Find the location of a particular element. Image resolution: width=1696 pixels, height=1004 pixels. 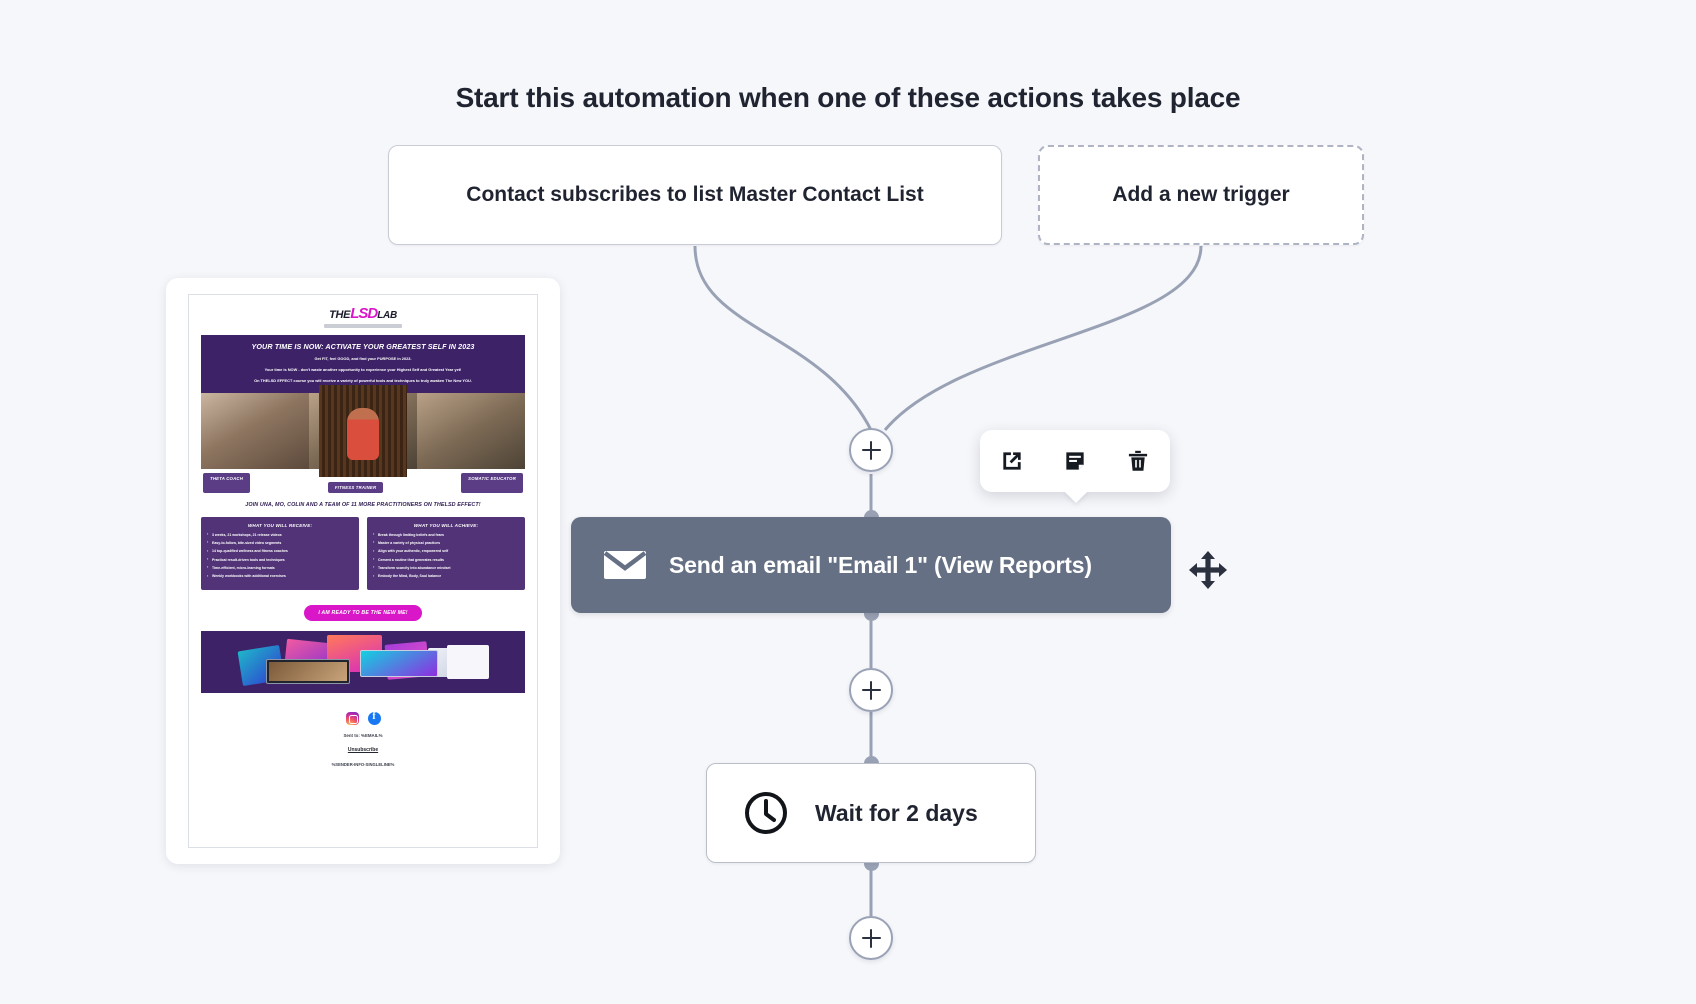

email-photo-row is located at coordinates (363, 430).